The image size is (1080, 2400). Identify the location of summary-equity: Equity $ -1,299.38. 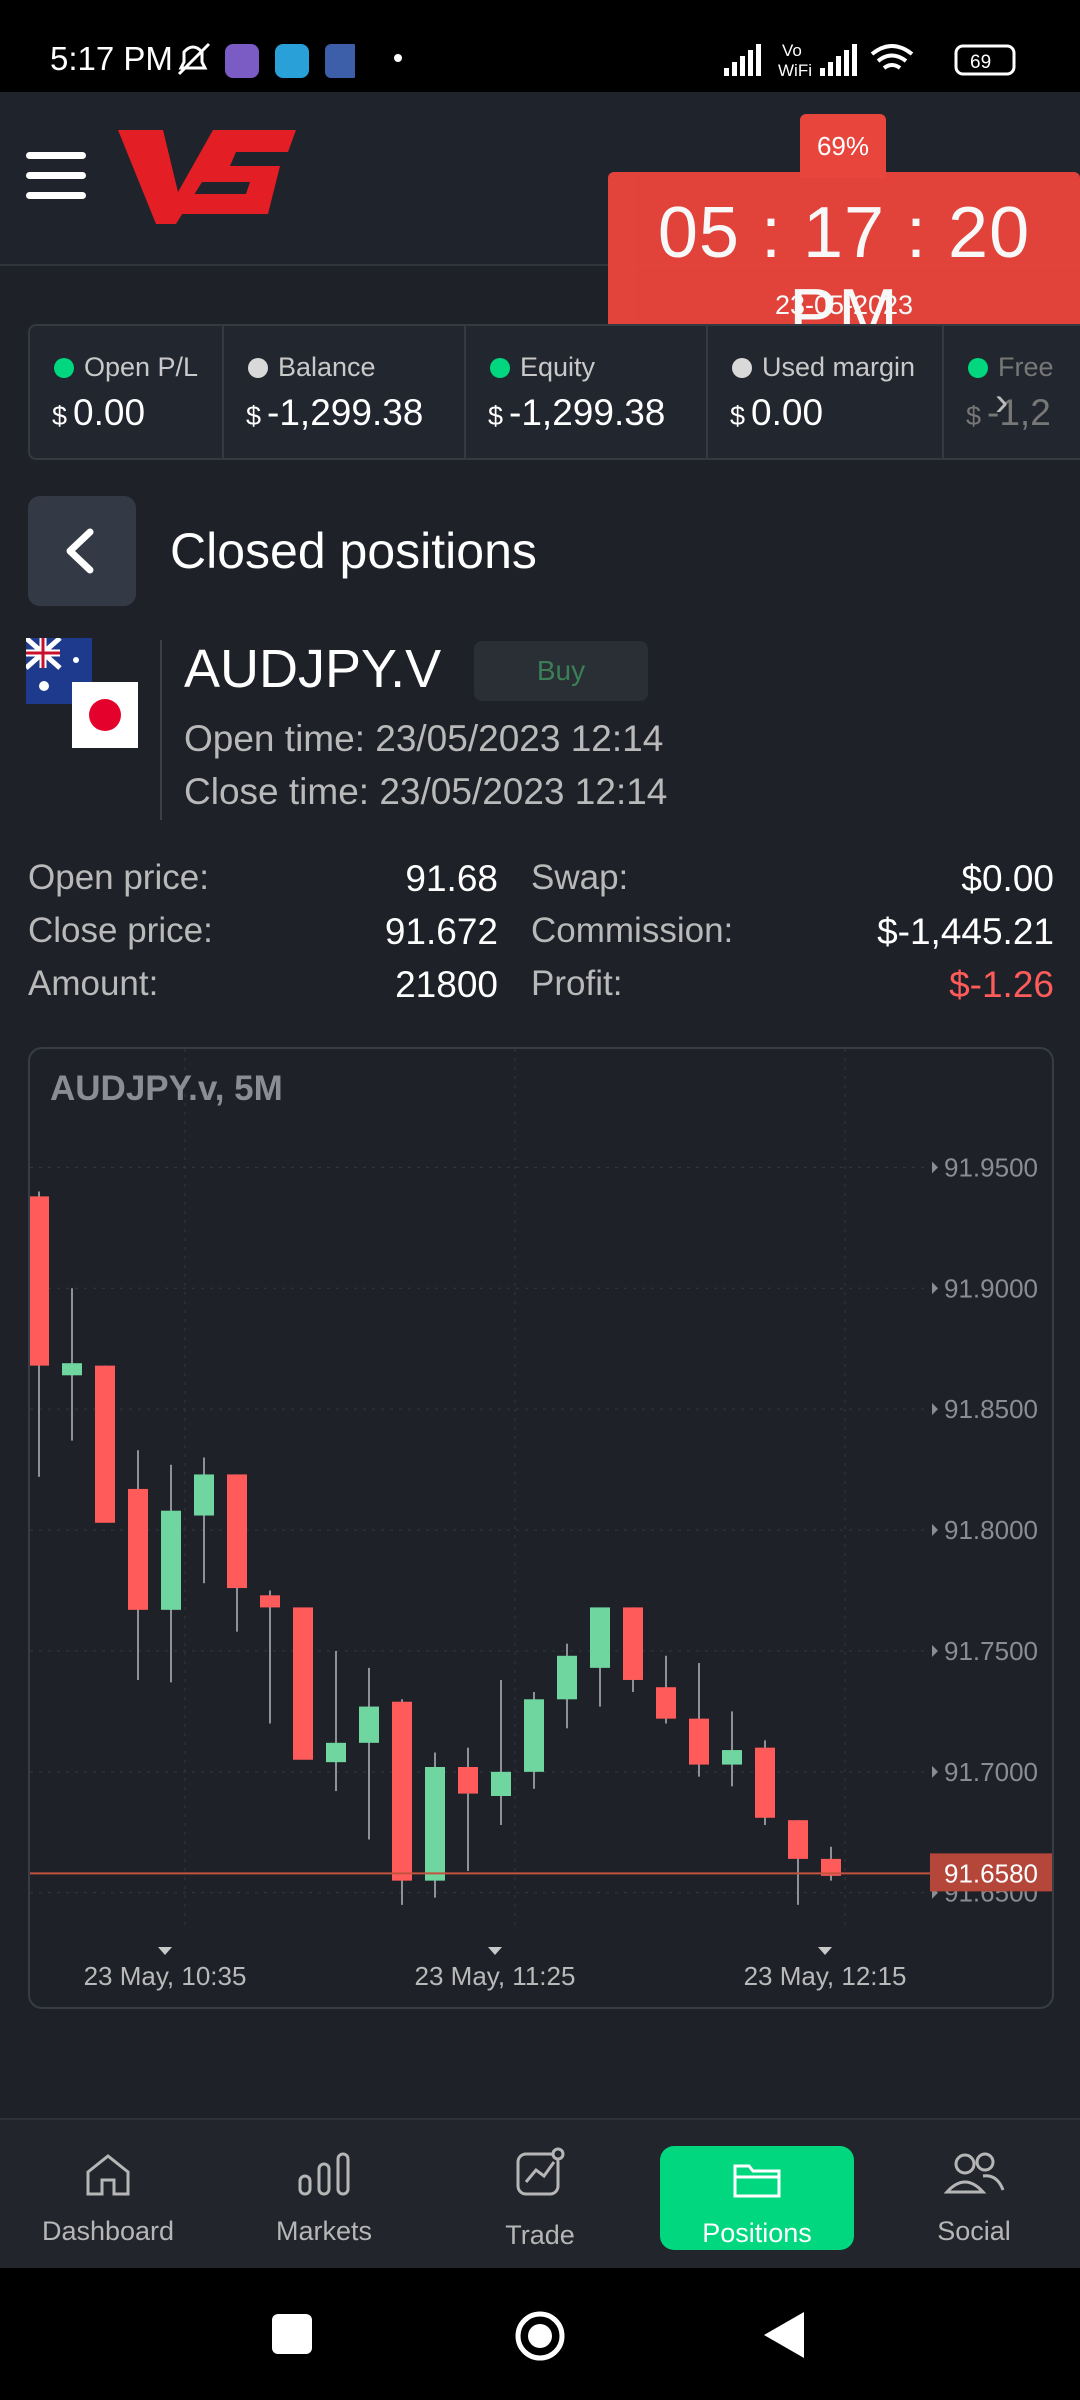
(587, 392).